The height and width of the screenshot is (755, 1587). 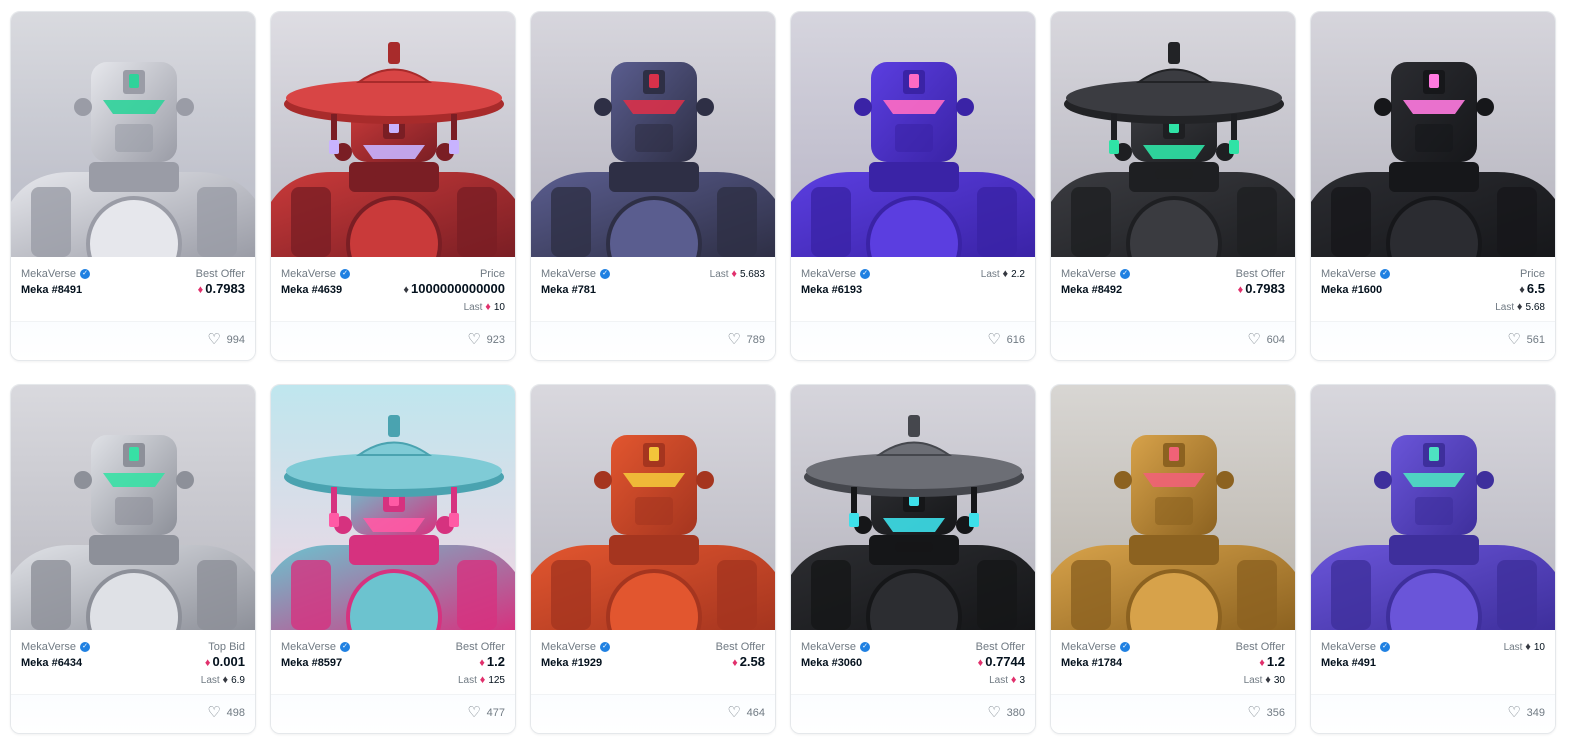 I want to click on nft-card: MekaVerse ✓ Meka #6193 Last ♦ 2.2 ♡ 616, so click(x=913, y=186).